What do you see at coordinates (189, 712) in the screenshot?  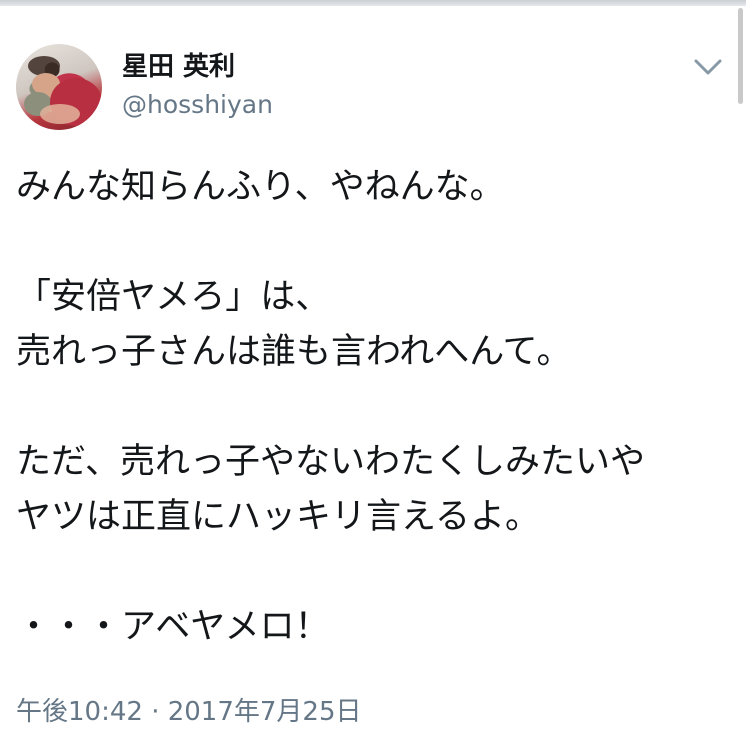 I see `tweet-timestamp: 午後10:42 · 2017年7月25日` at bounding box center [189, 712].